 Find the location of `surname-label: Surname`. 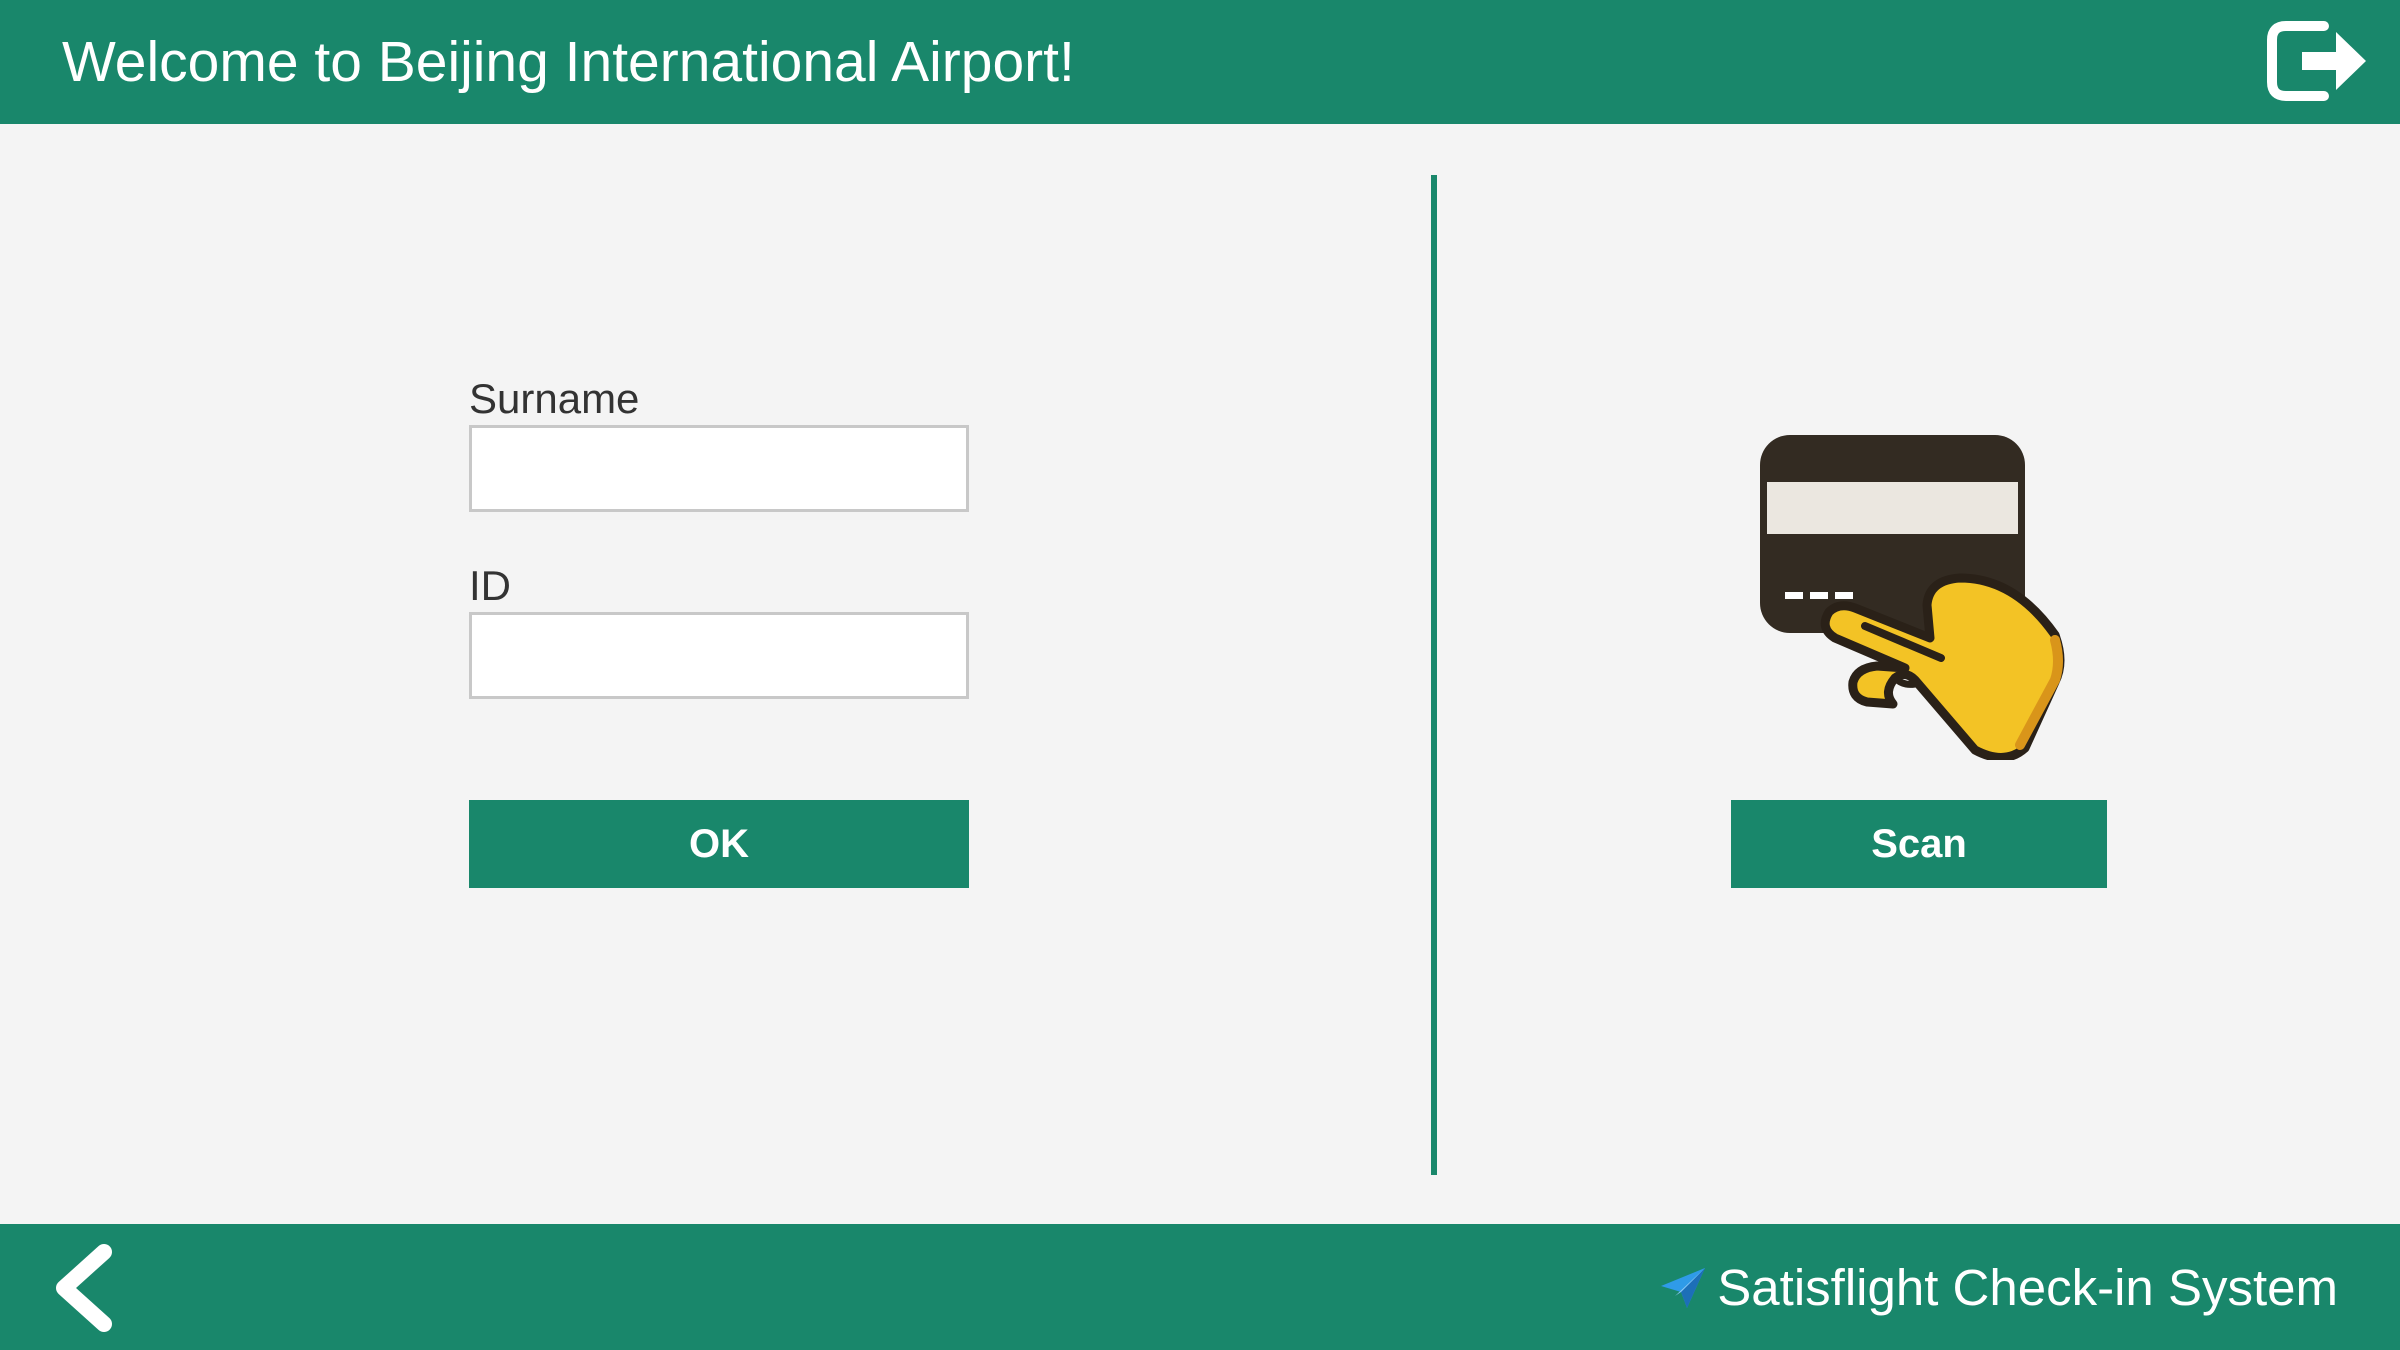

surname-label: Surname is located at coordinates (554, 398).